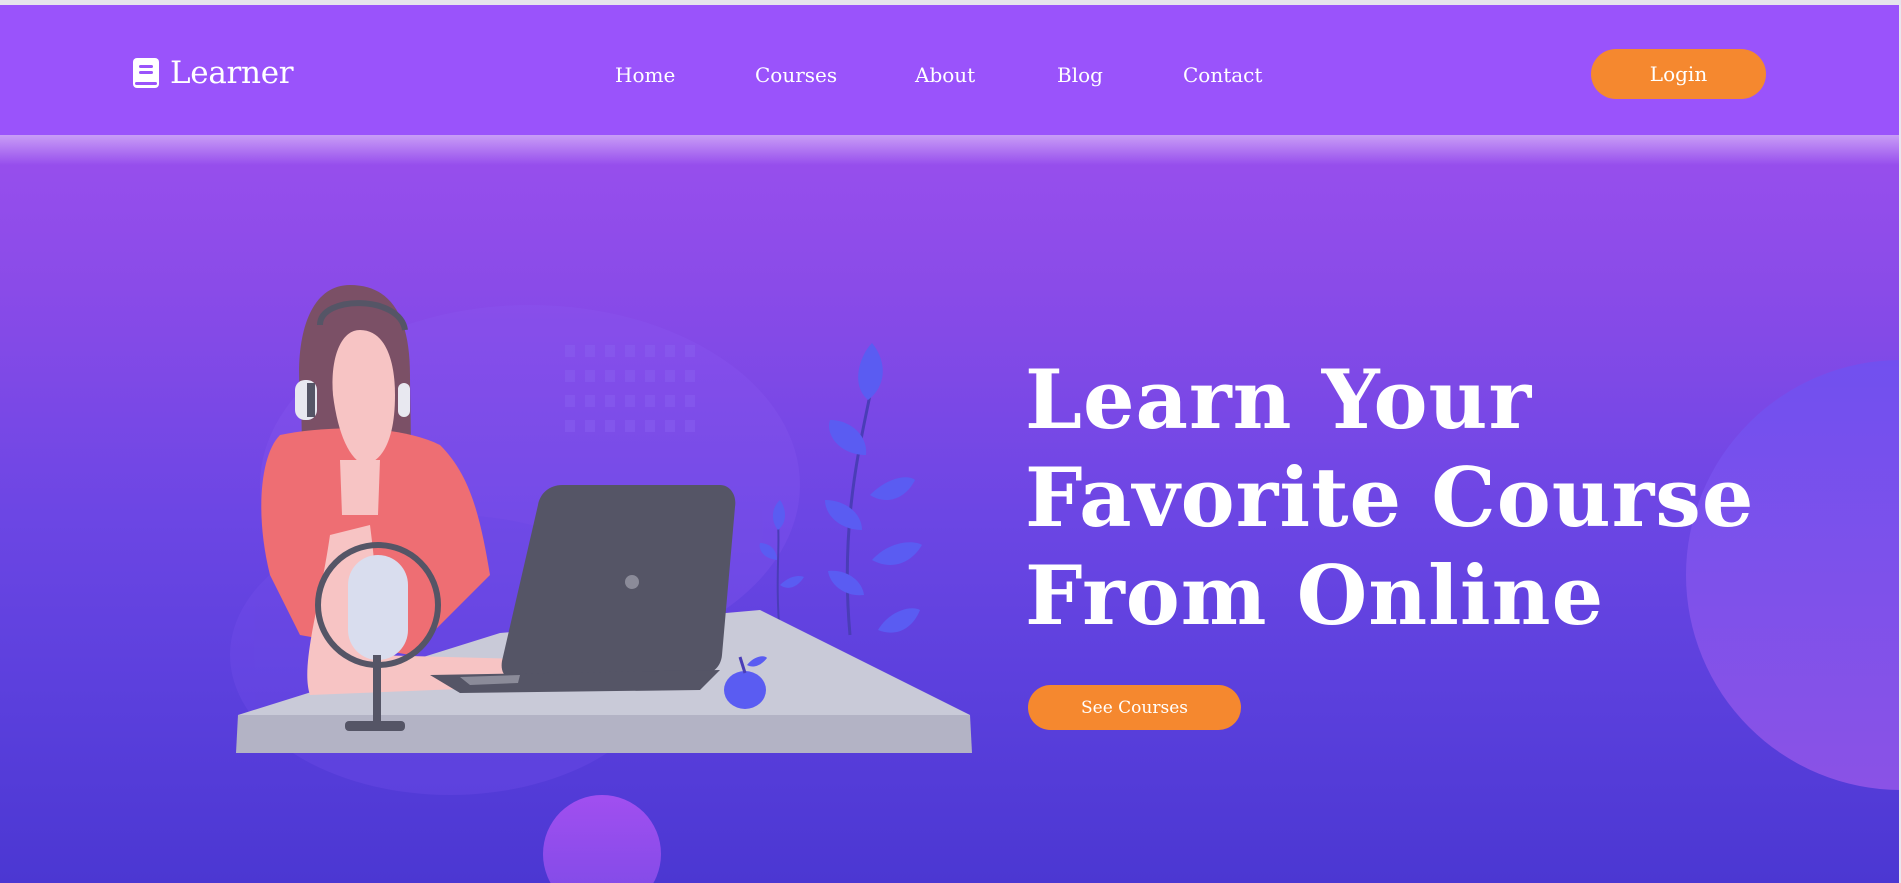 The height and width of the screenshot is (883, 1901). Describe the element at coordinates (645, 75) in the screenshot. I see `nav-home: Home` at that location.